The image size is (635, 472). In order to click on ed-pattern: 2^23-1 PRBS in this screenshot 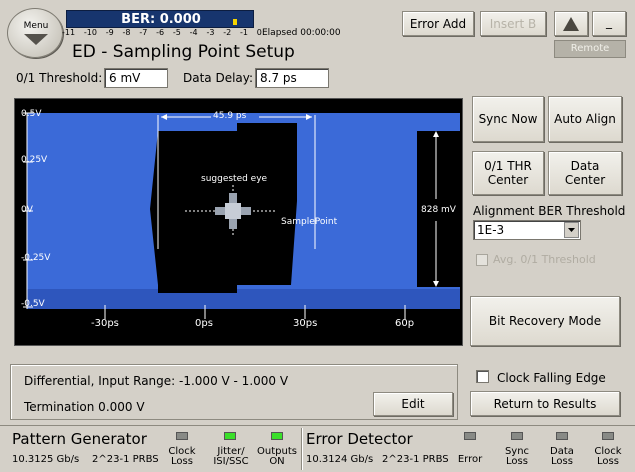, I will do `click(415, 459)`.